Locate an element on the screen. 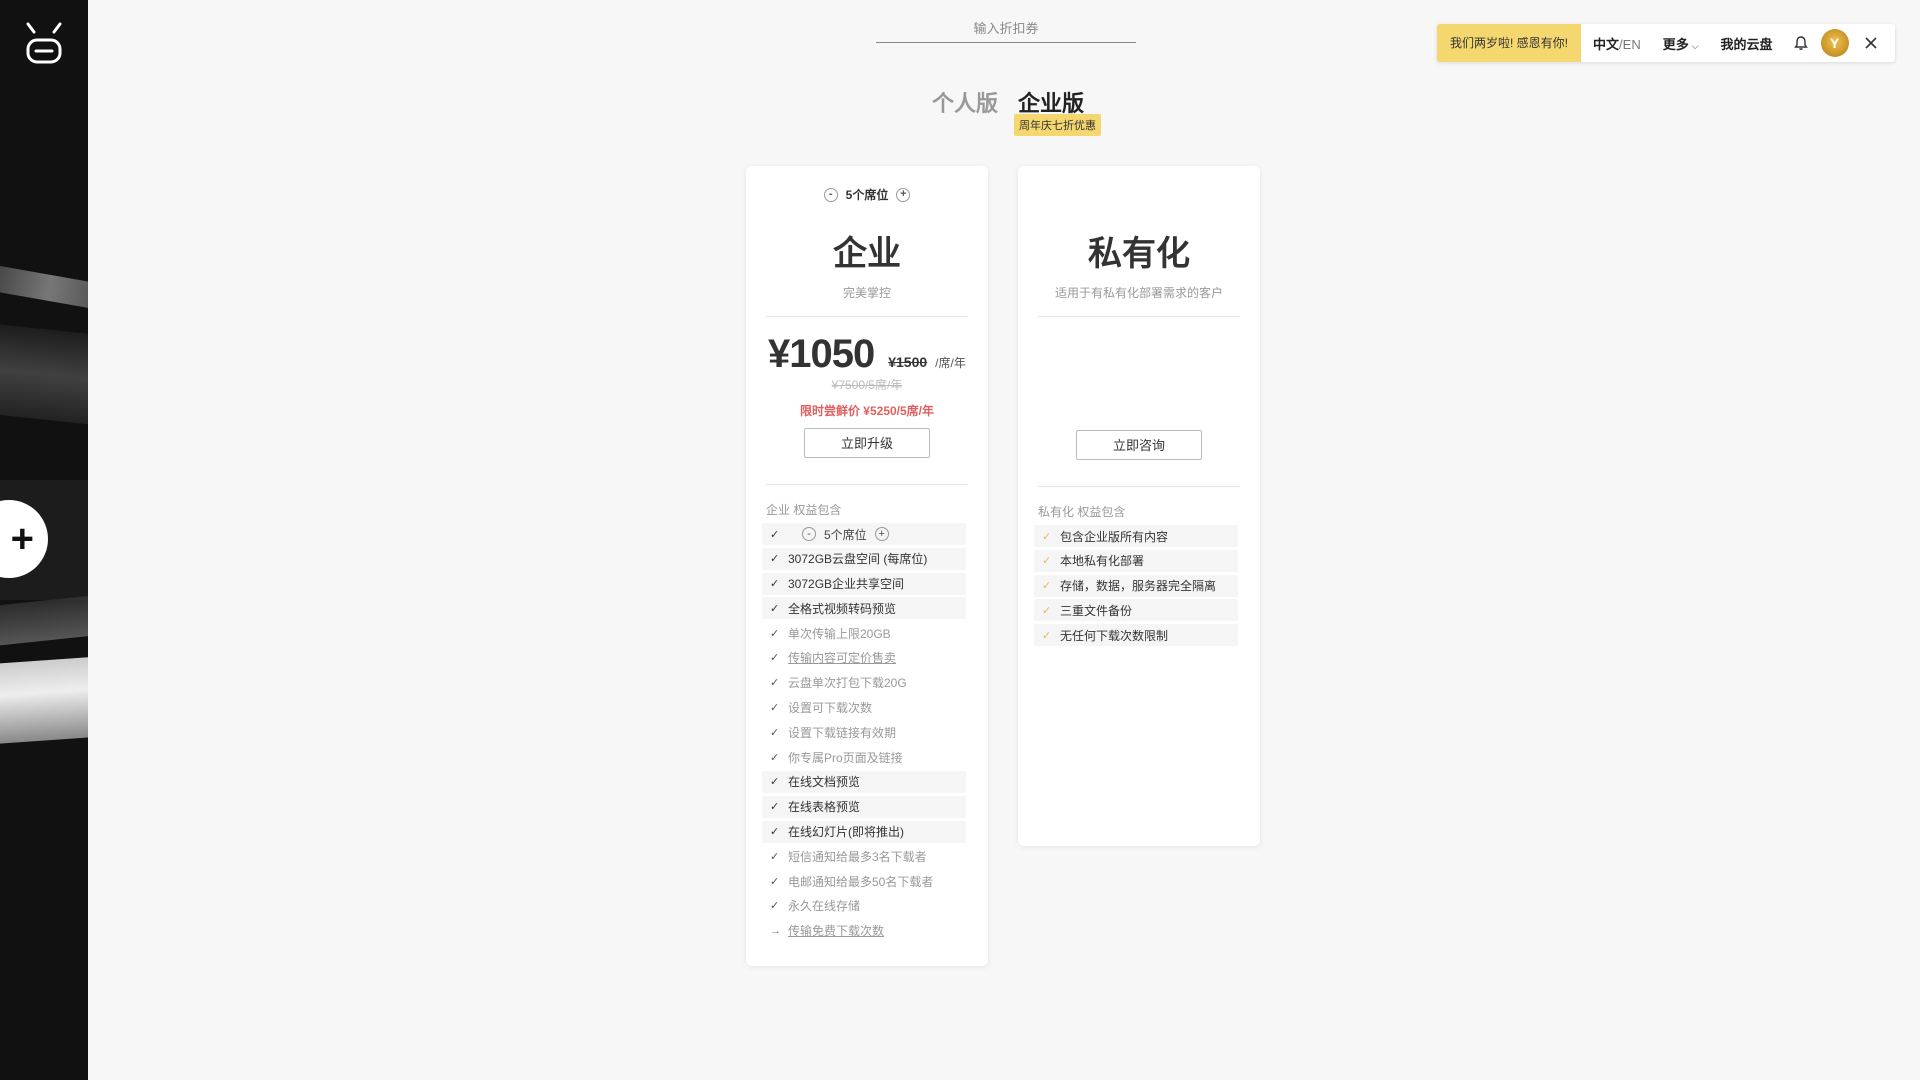  list-item: ✓ 传输内容可定价售卖 is located at coordinates (864, 658).